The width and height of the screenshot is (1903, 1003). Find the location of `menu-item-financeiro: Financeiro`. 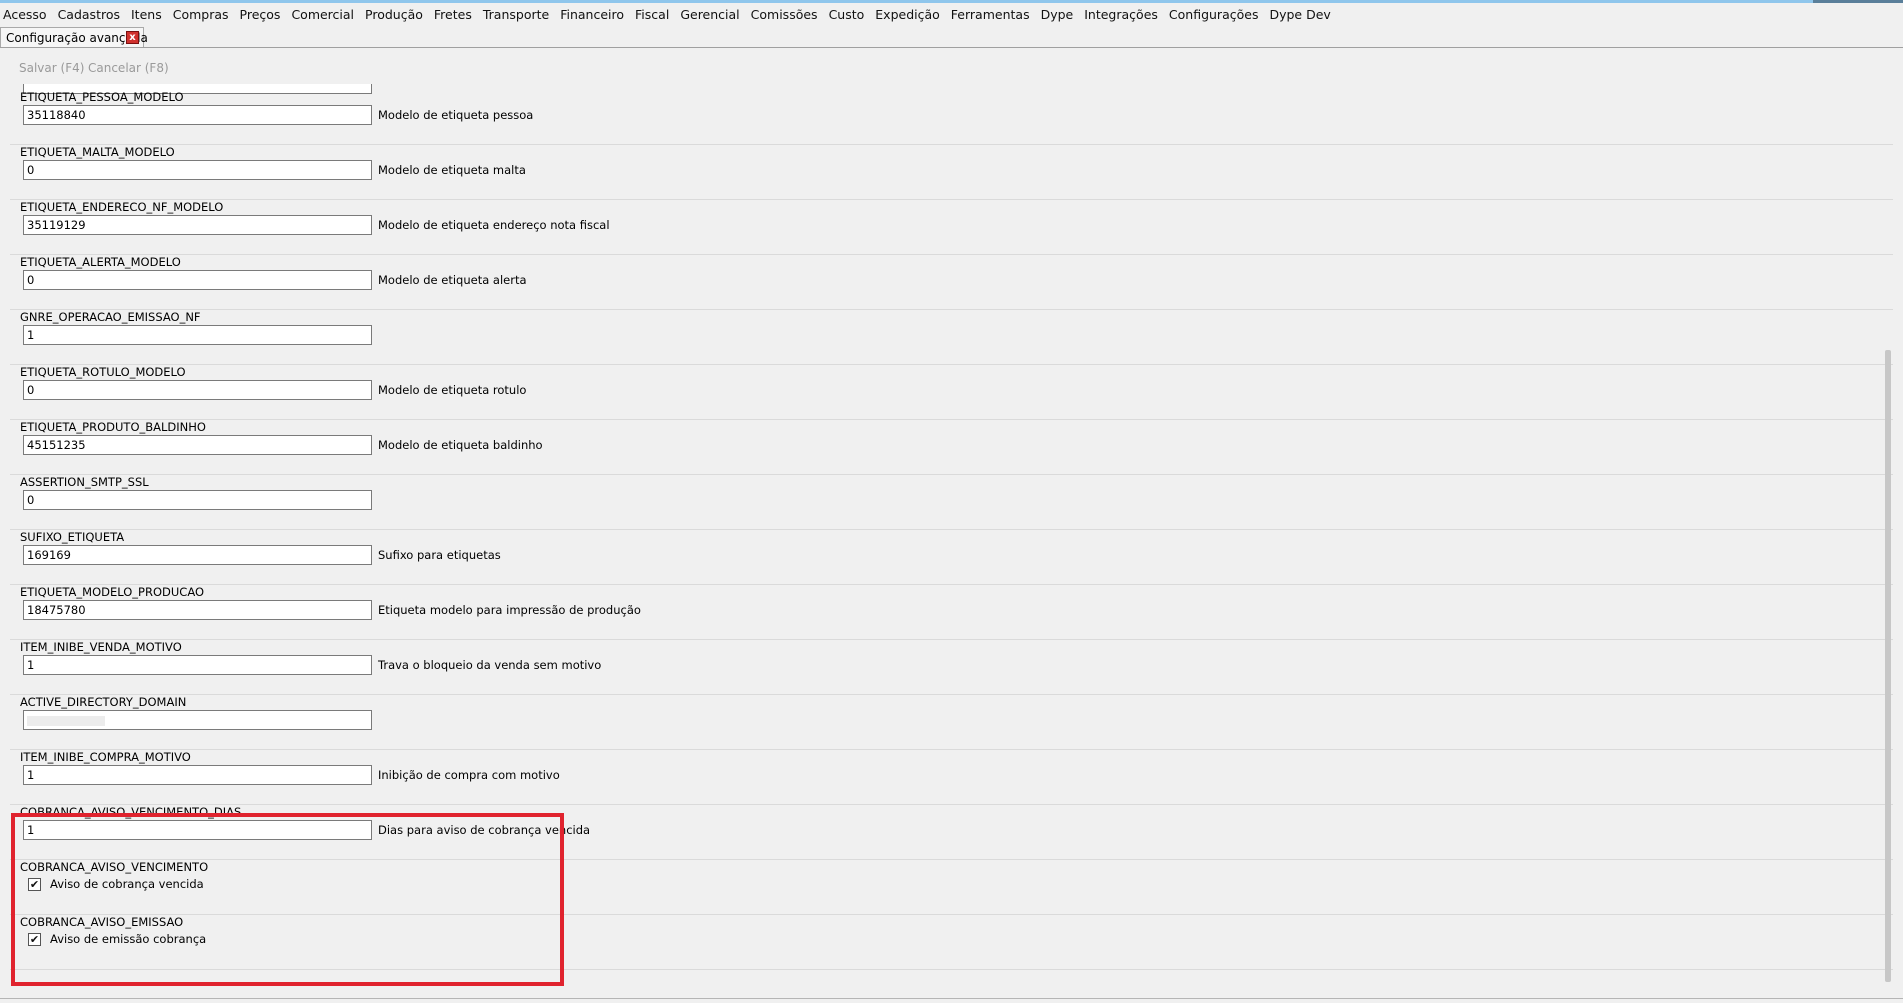

menu-item-financeiro: Financeiro is located at coordinates (593, 15).